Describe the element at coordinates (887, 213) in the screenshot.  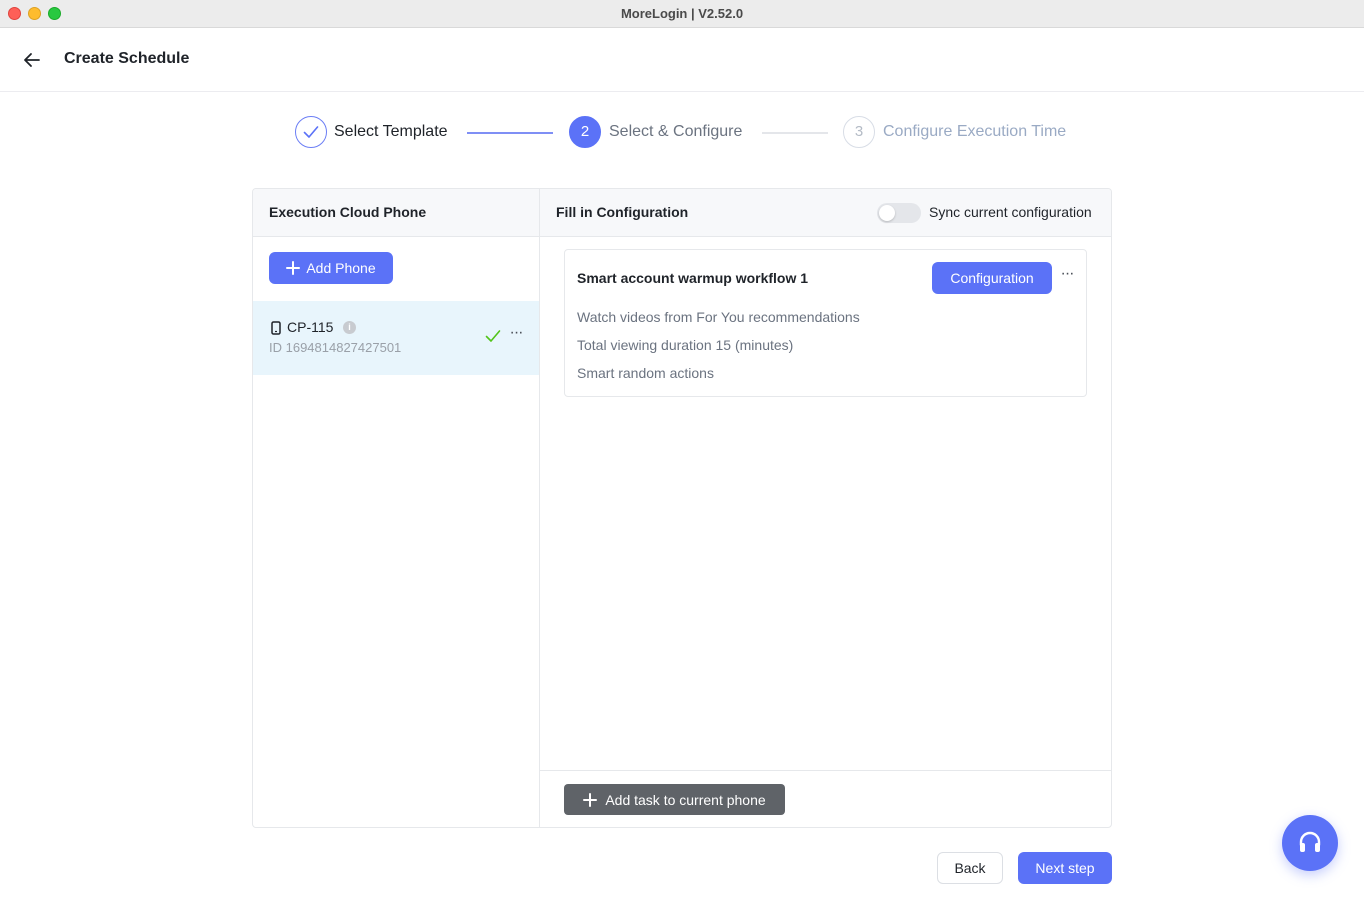
I see `toggle-knob` at that location.